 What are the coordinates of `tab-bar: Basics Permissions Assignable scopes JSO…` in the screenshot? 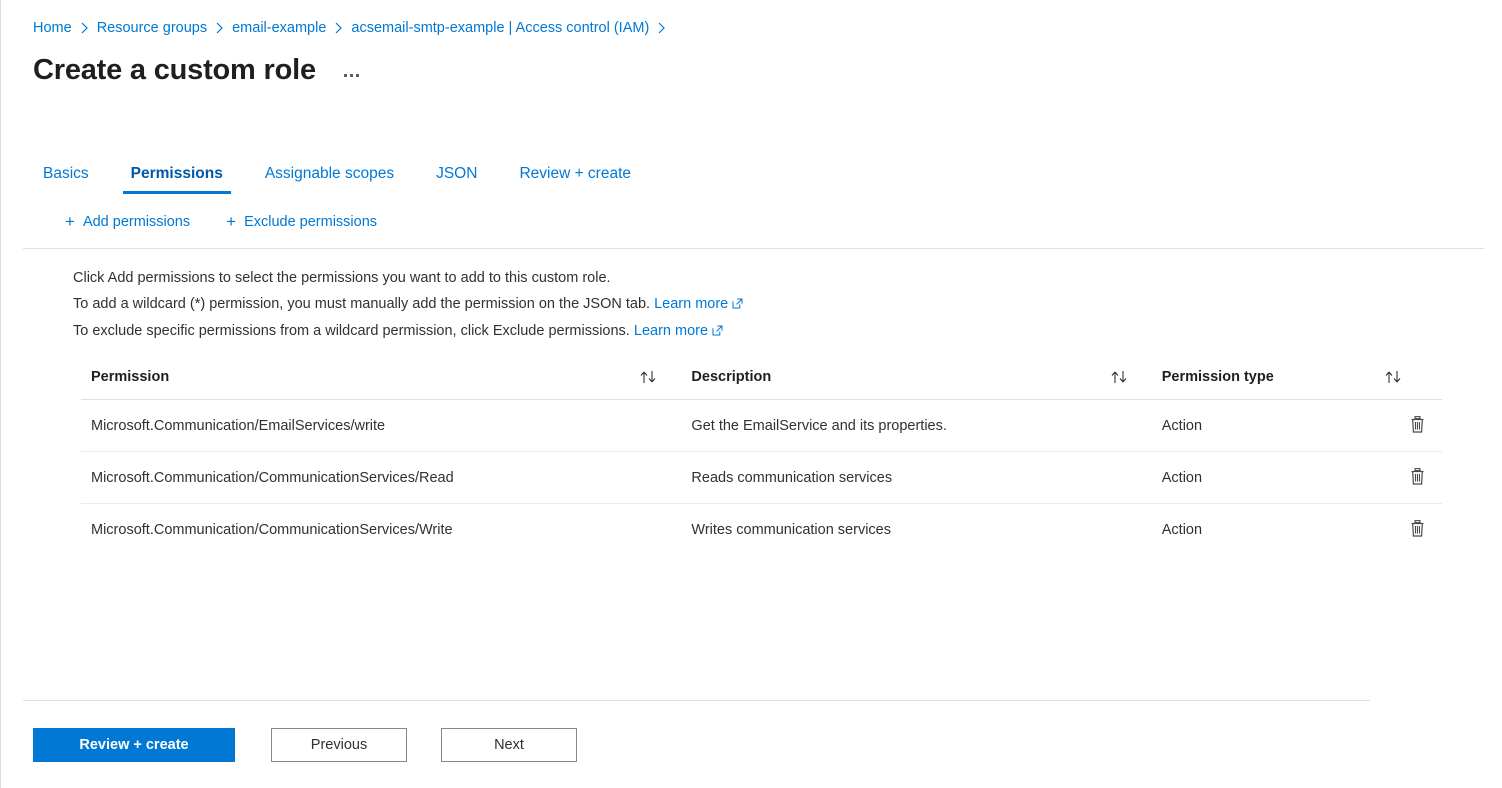 It's located at (751, 173).